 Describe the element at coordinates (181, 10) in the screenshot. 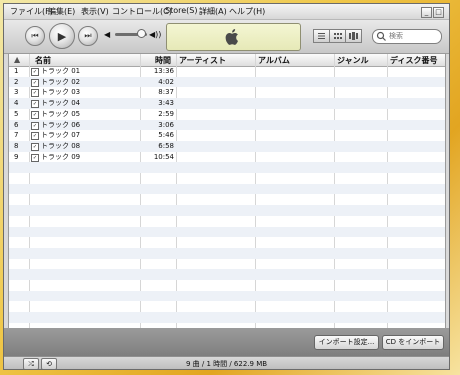

I see `menu-store: Store(S)` at that location.